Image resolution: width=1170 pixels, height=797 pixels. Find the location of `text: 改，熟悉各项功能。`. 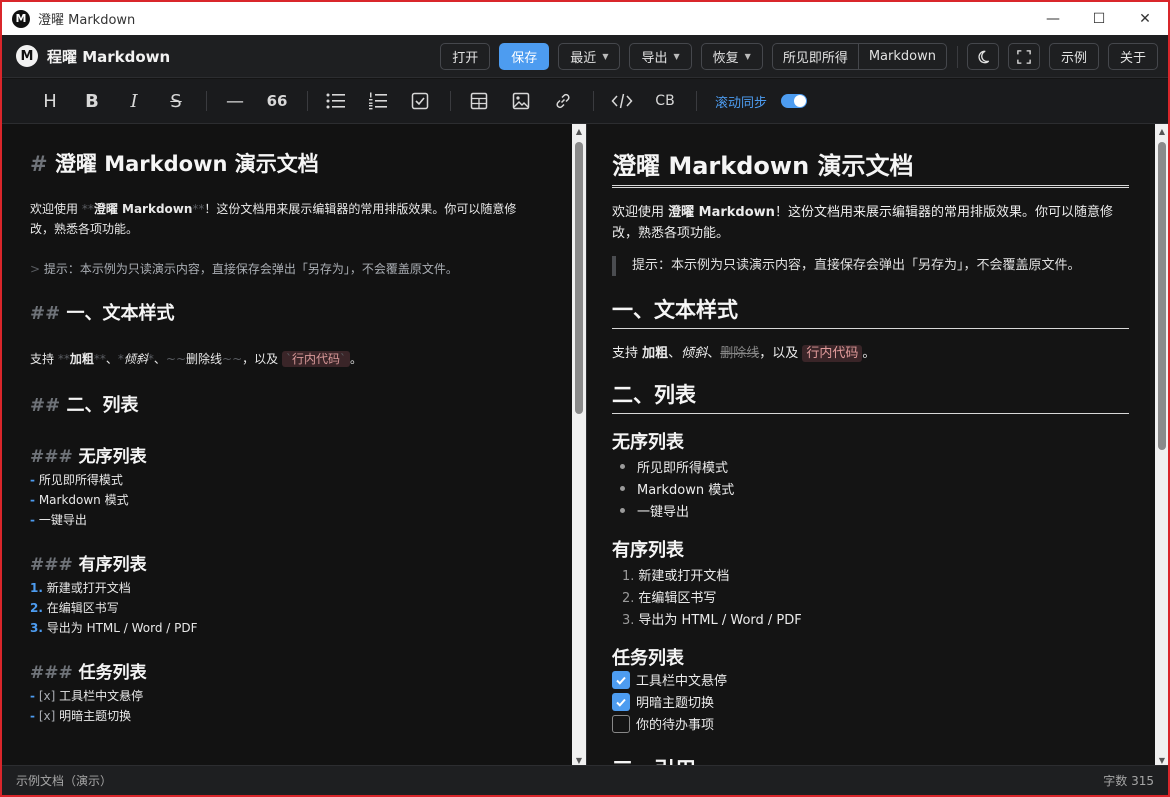

text: 改，熟悉各项功能。 is located at coordinates (671, 233).